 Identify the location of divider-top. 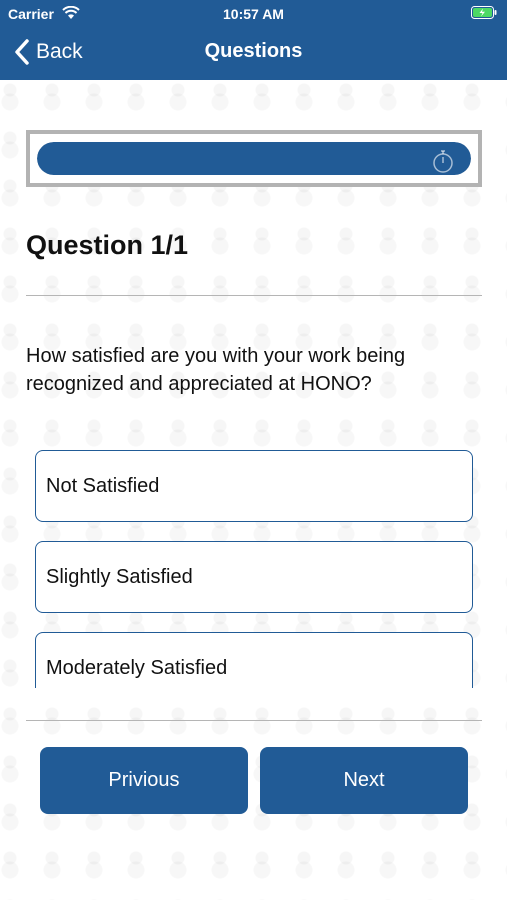
(254, 295).